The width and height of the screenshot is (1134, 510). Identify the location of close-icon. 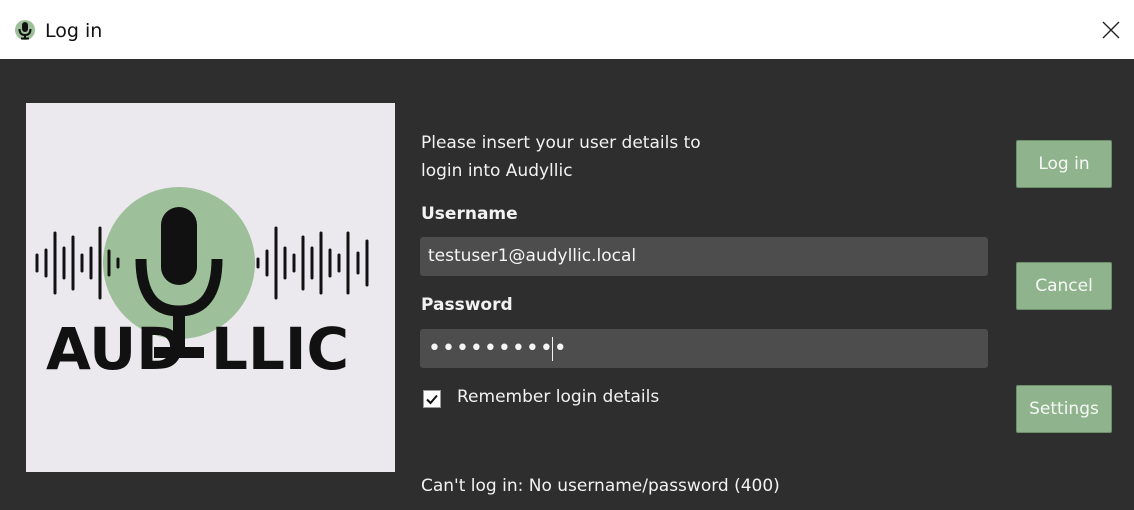
(1111, 29).